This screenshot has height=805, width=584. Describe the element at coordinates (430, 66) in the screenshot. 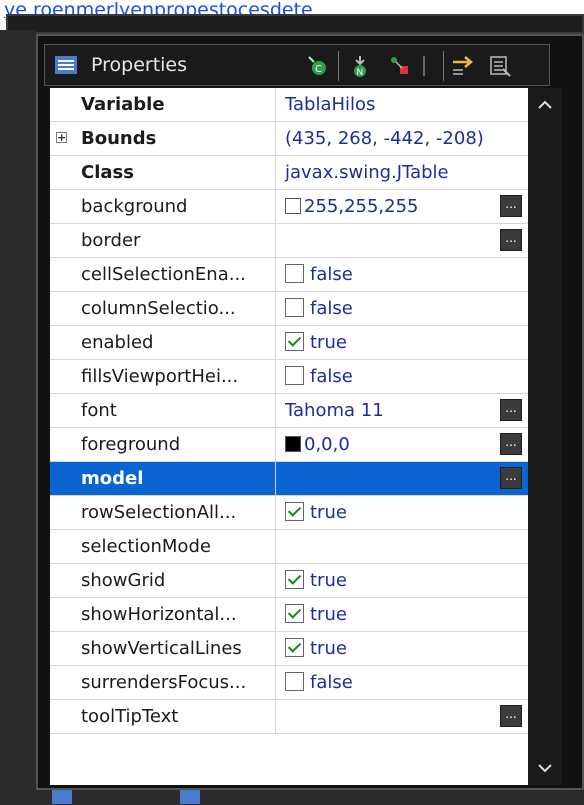

I see `remove-component-button` at that location.